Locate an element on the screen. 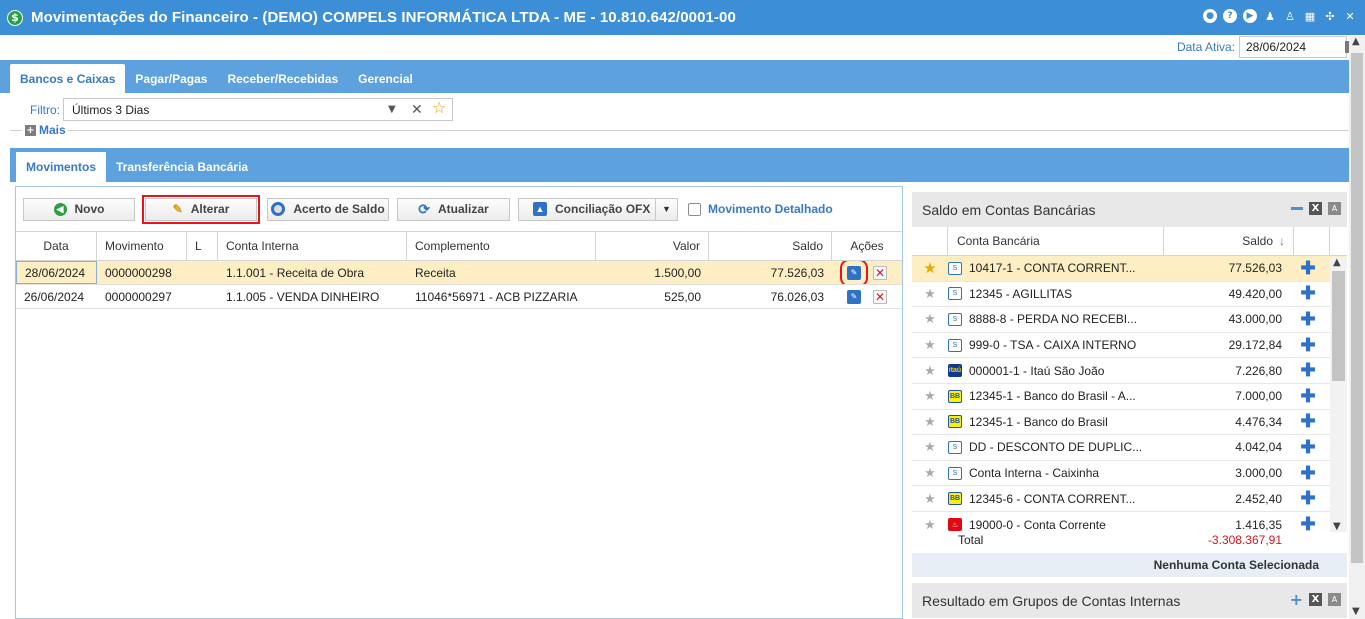 This screenshot has width=1365, height=619. column-saldo: Saldo ↓ is located at coordinates (1229, 241).